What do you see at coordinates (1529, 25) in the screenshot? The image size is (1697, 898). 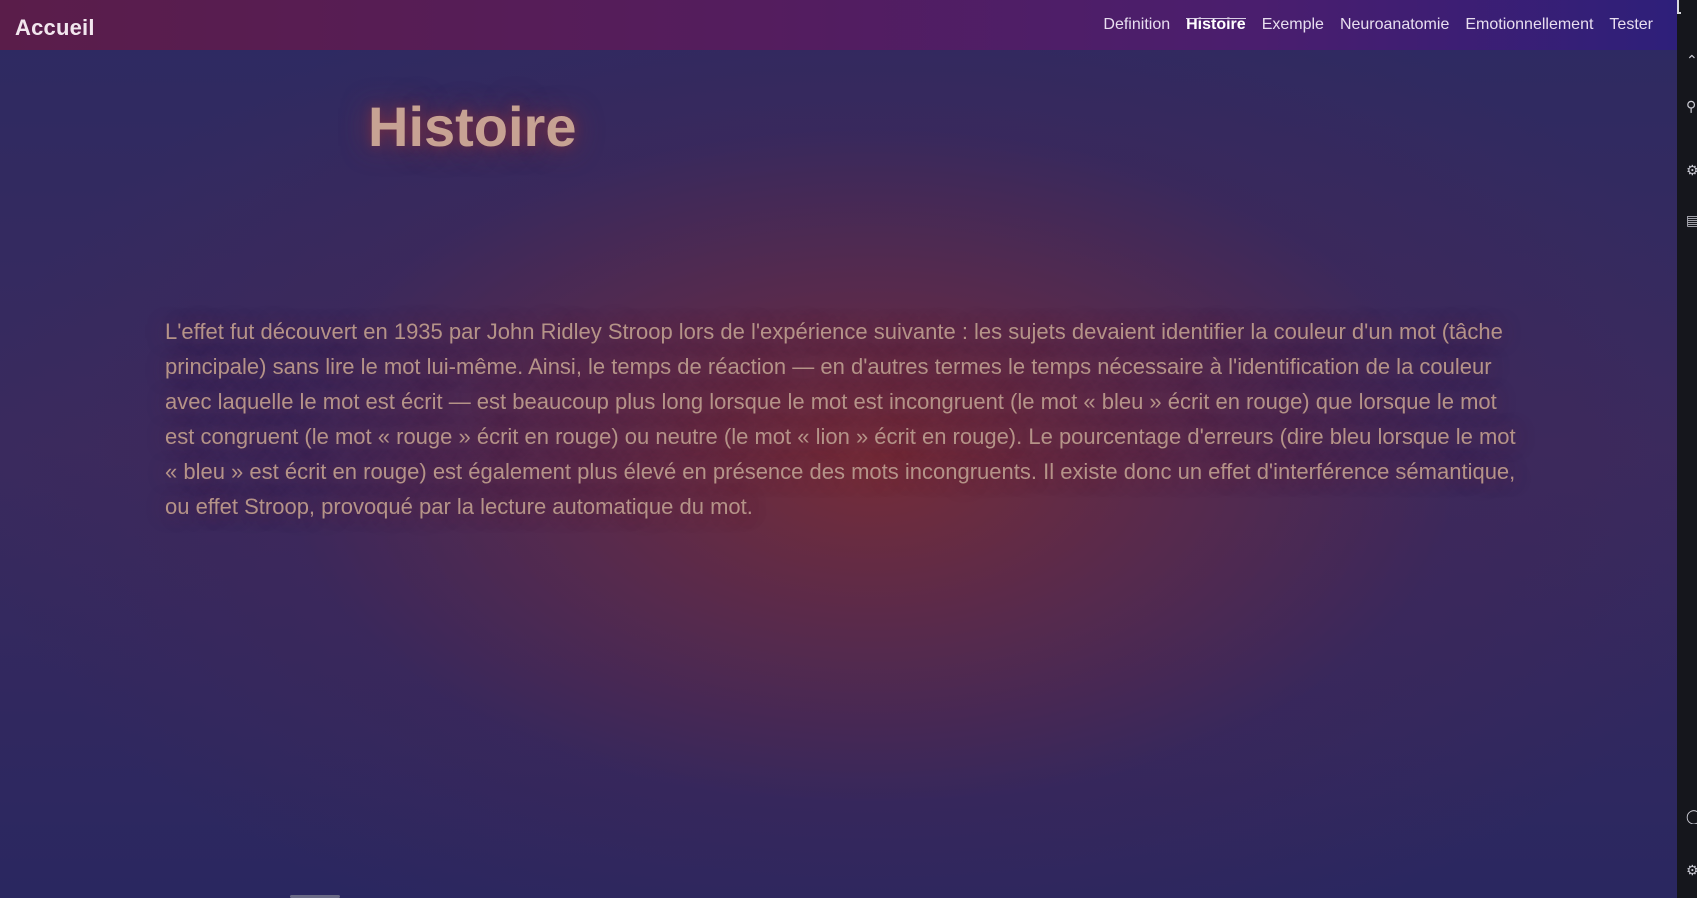 I see `nav-item-emotionnellement: Emotionnellement` at bounding box center [1529, 25].